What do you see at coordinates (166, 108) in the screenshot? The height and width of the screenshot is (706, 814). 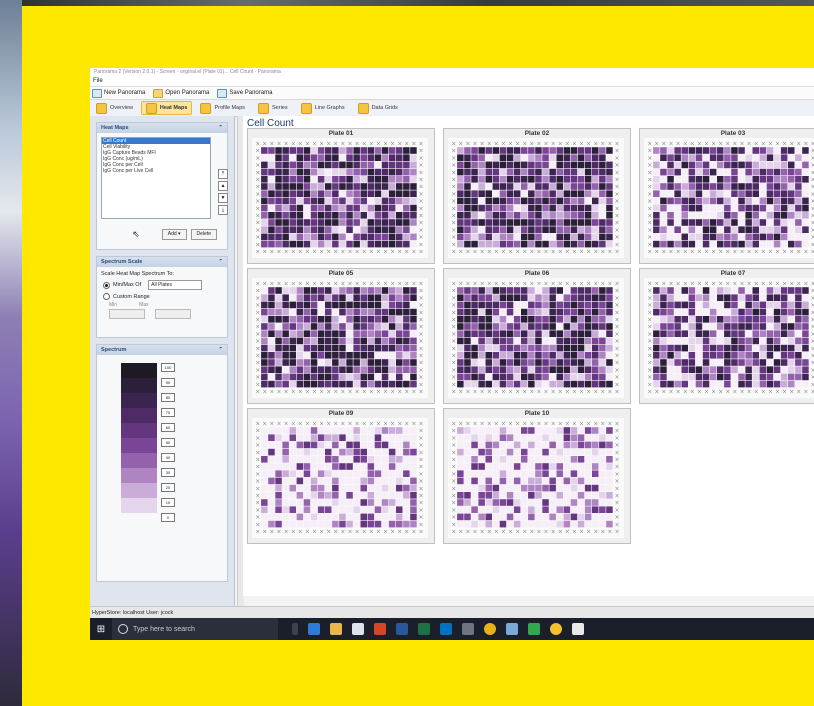 I see `tab-heat-maps: Heat Maps` at bounding box center [166, 108].